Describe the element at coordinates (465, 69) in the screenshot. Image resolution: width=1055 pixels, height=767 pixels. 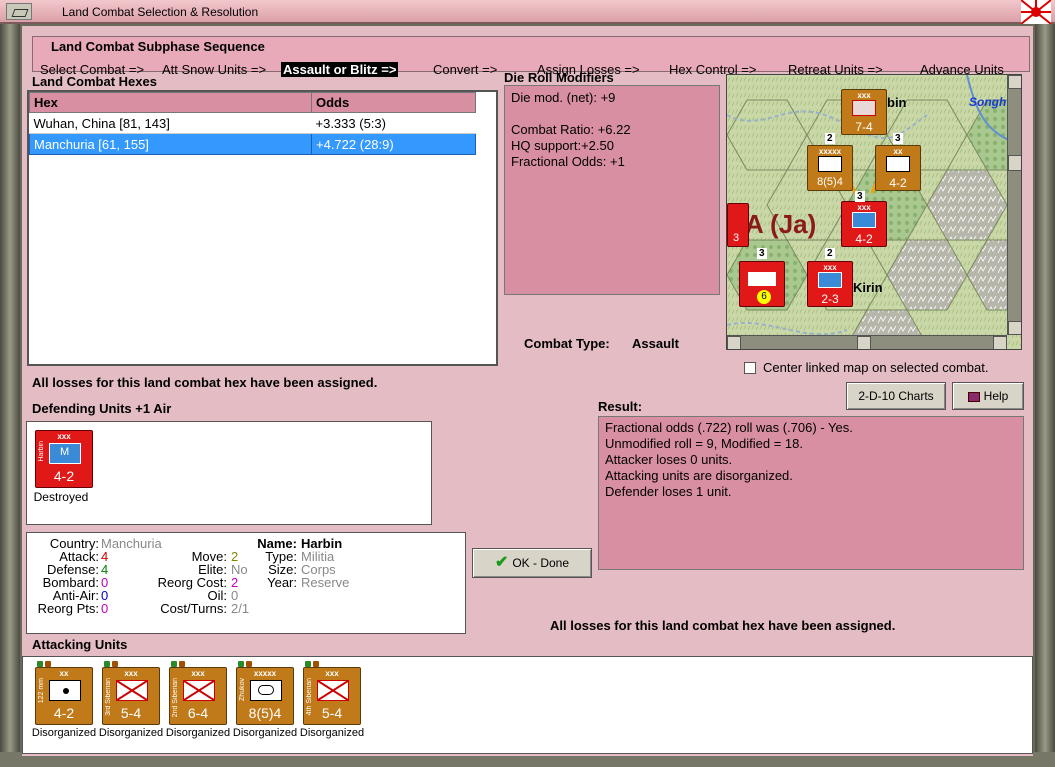
I see `step-convert: Convert =>` at that location.